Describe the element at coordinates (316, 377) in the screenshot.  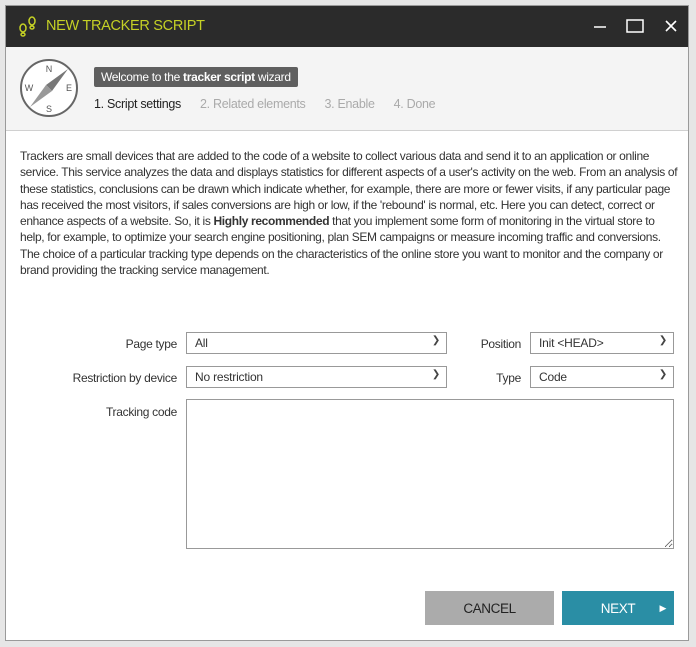
I see `restriction-select: No restriction ❯` at that location.